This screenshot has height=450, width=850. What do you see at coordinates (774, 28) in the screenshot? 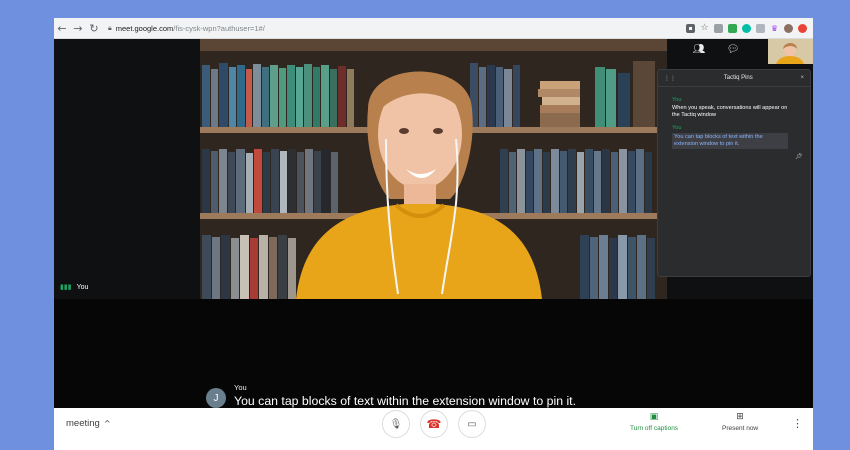
I see `crown-icon: ♛` at bounding box center [774, 28].